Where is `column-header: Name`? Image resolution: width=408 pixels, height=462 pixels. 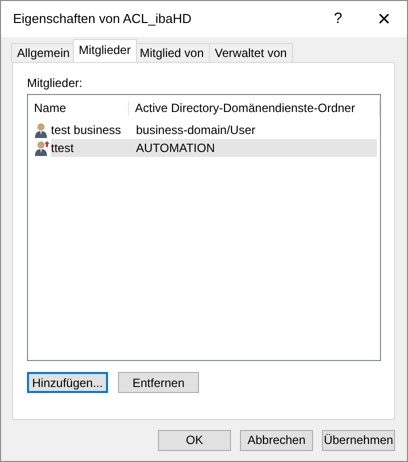 column-header: Name is located at coordinates (78, 108).